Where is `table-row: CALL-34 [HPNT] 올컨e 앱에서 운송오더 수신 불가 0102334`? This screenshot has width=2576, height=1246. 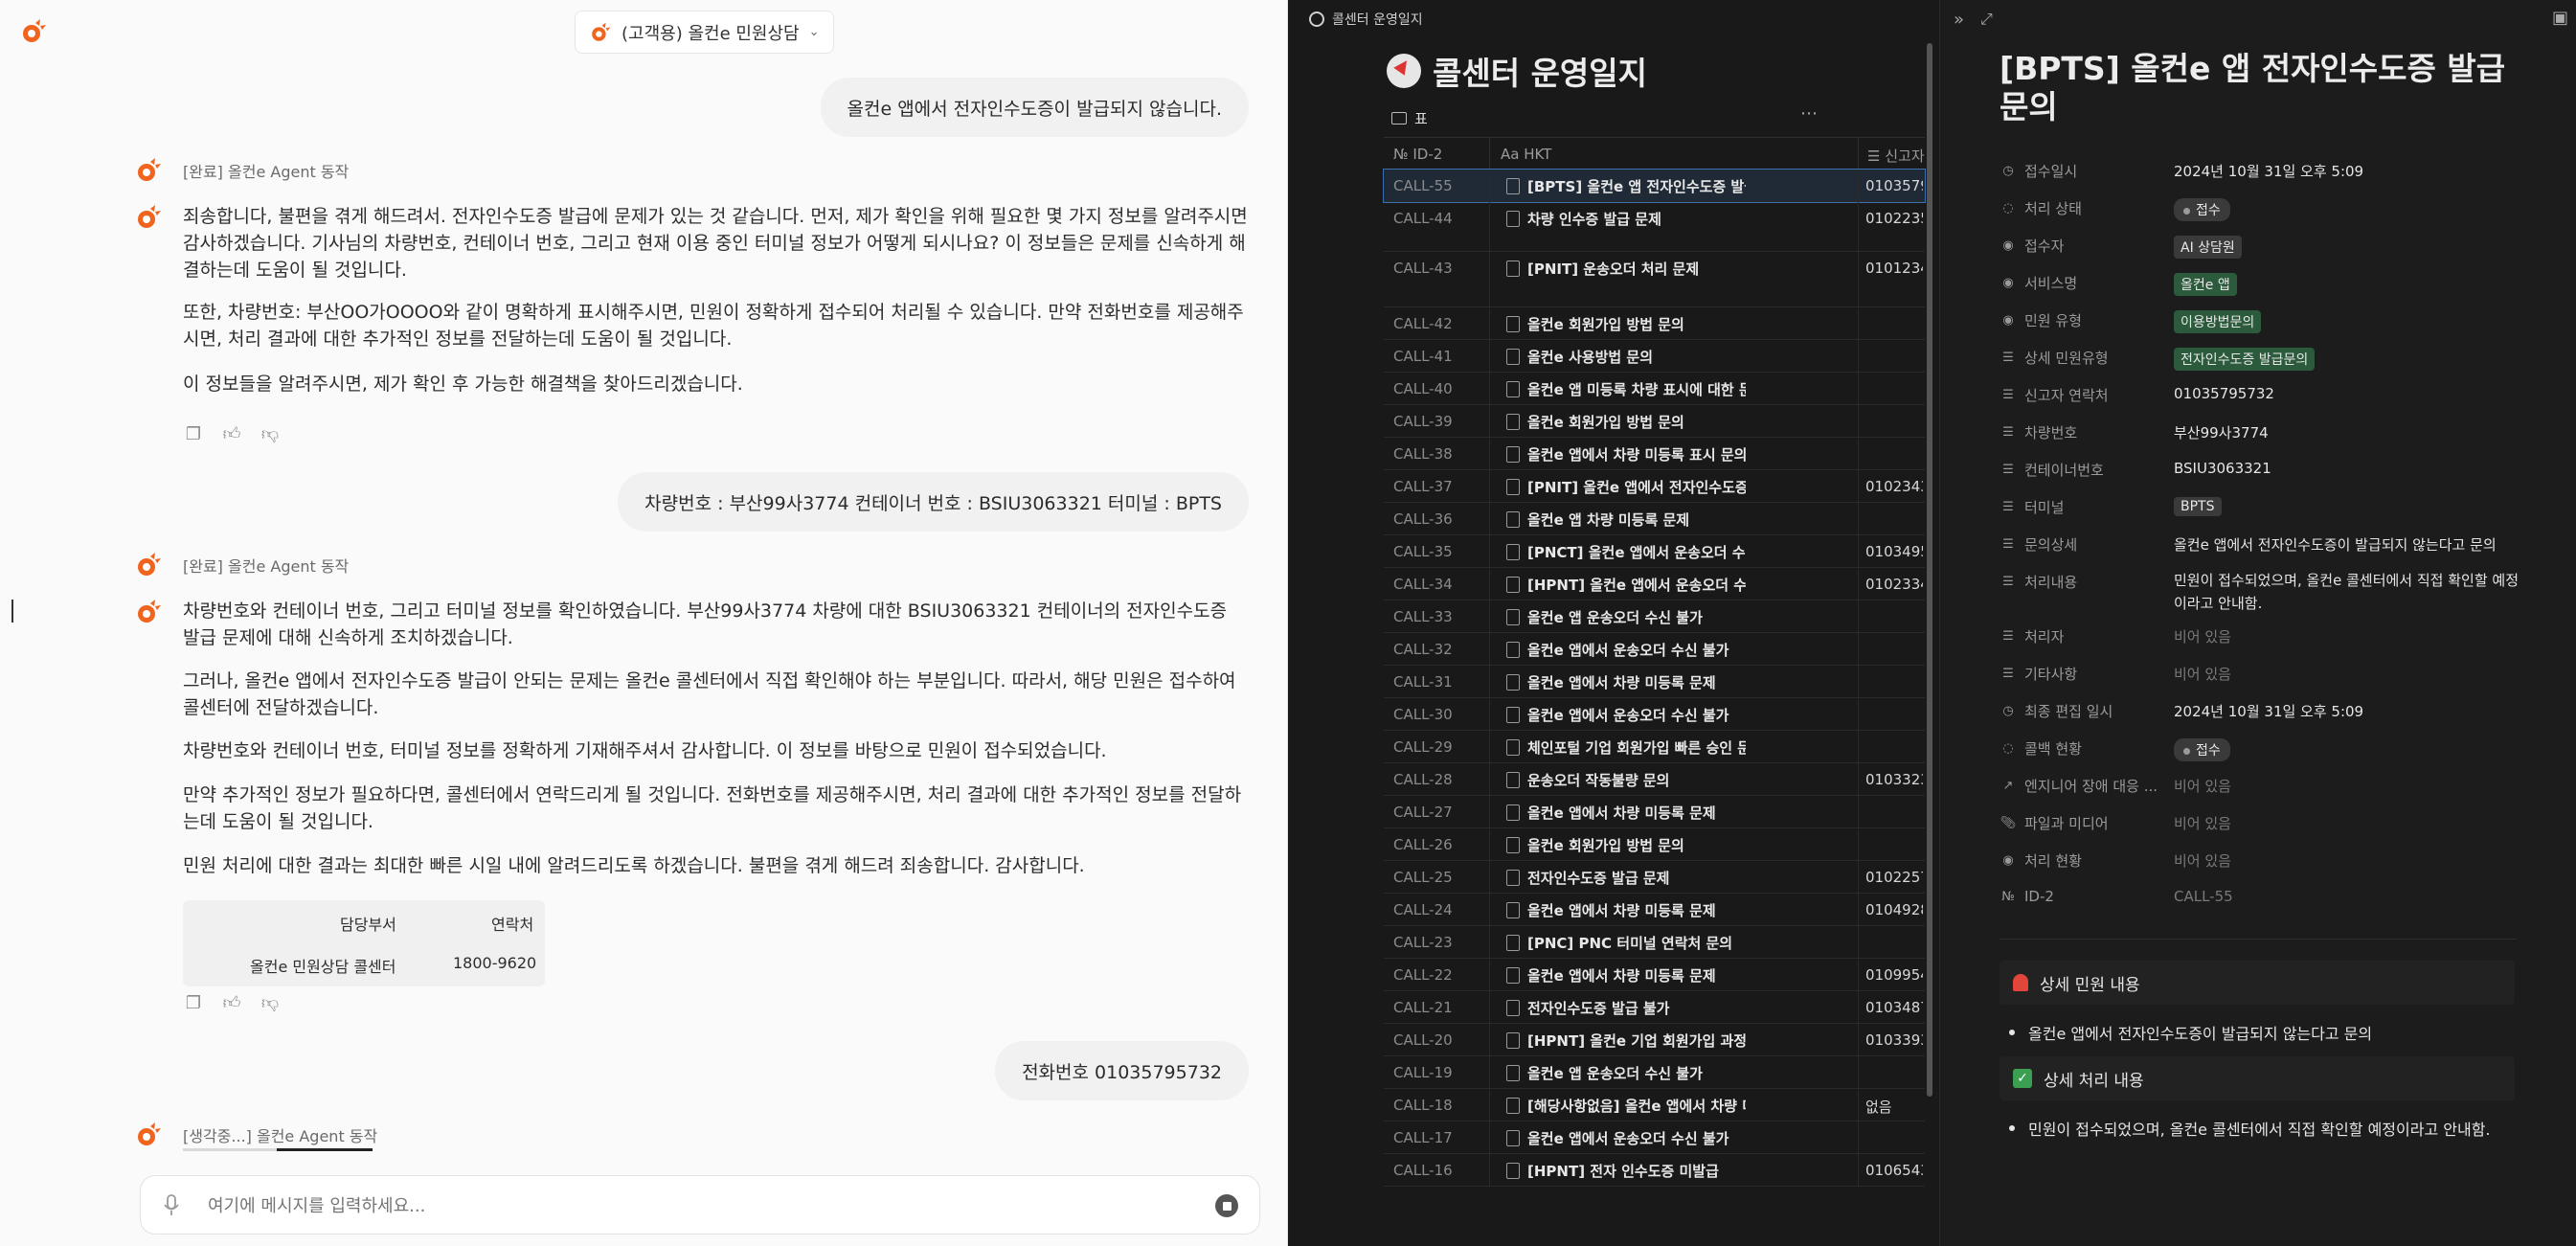
table-row: CALL-34 [HPNT] 올컨e 앱에서 운송오더 수신 불가 0102334 is located at coordinates (1654, 584).